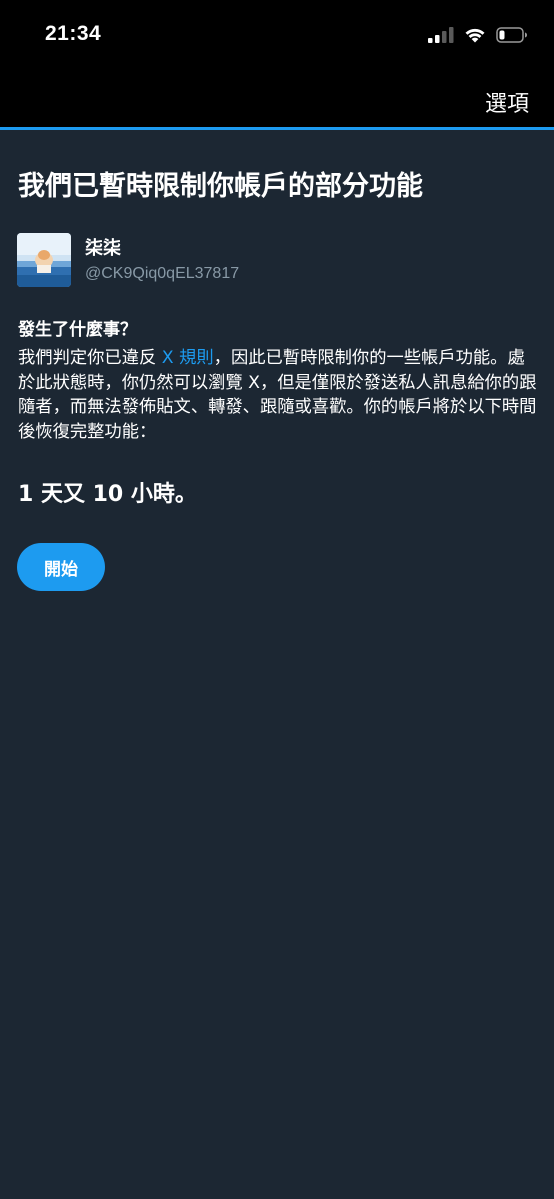  What do you see at coordinates (77, 330) in the screenshot?
I see `section-heading: 發生了什麼事？` at bounding box center [77, 330].